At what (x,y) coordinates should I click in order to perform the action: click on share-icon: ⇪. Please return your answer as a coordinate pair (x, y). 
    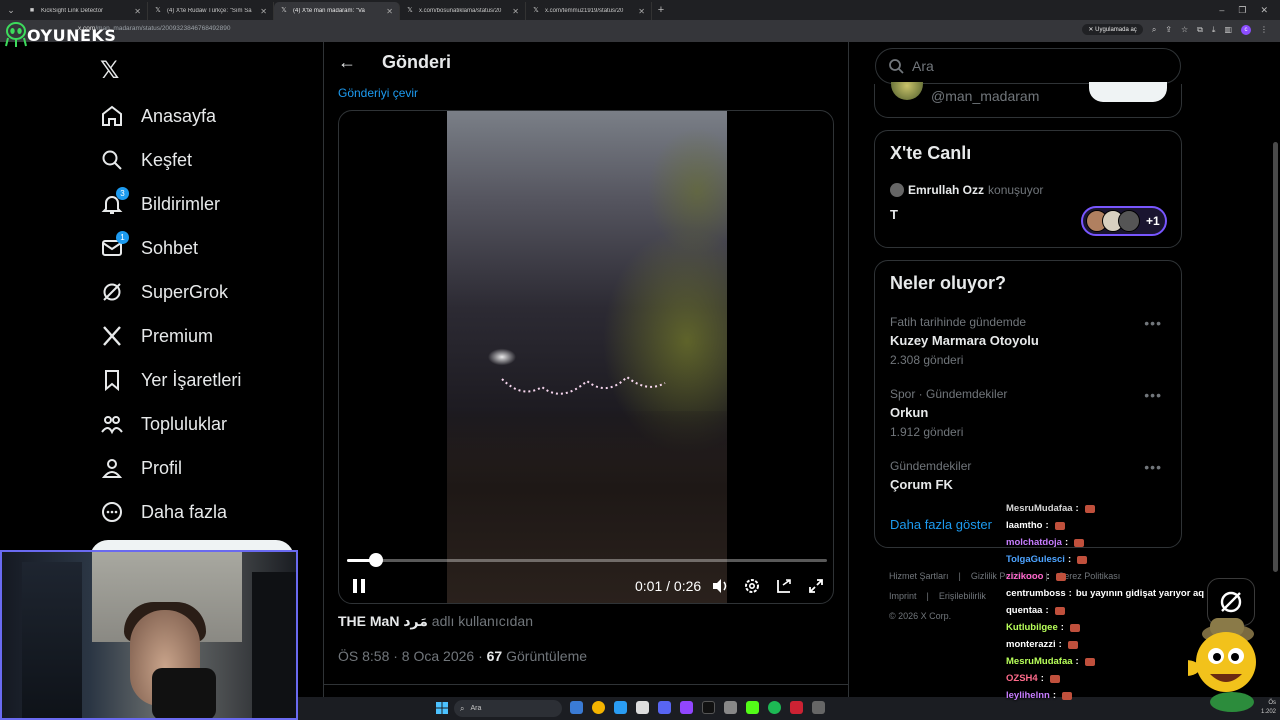
    Looking at the image, I should click on (1168, 29).